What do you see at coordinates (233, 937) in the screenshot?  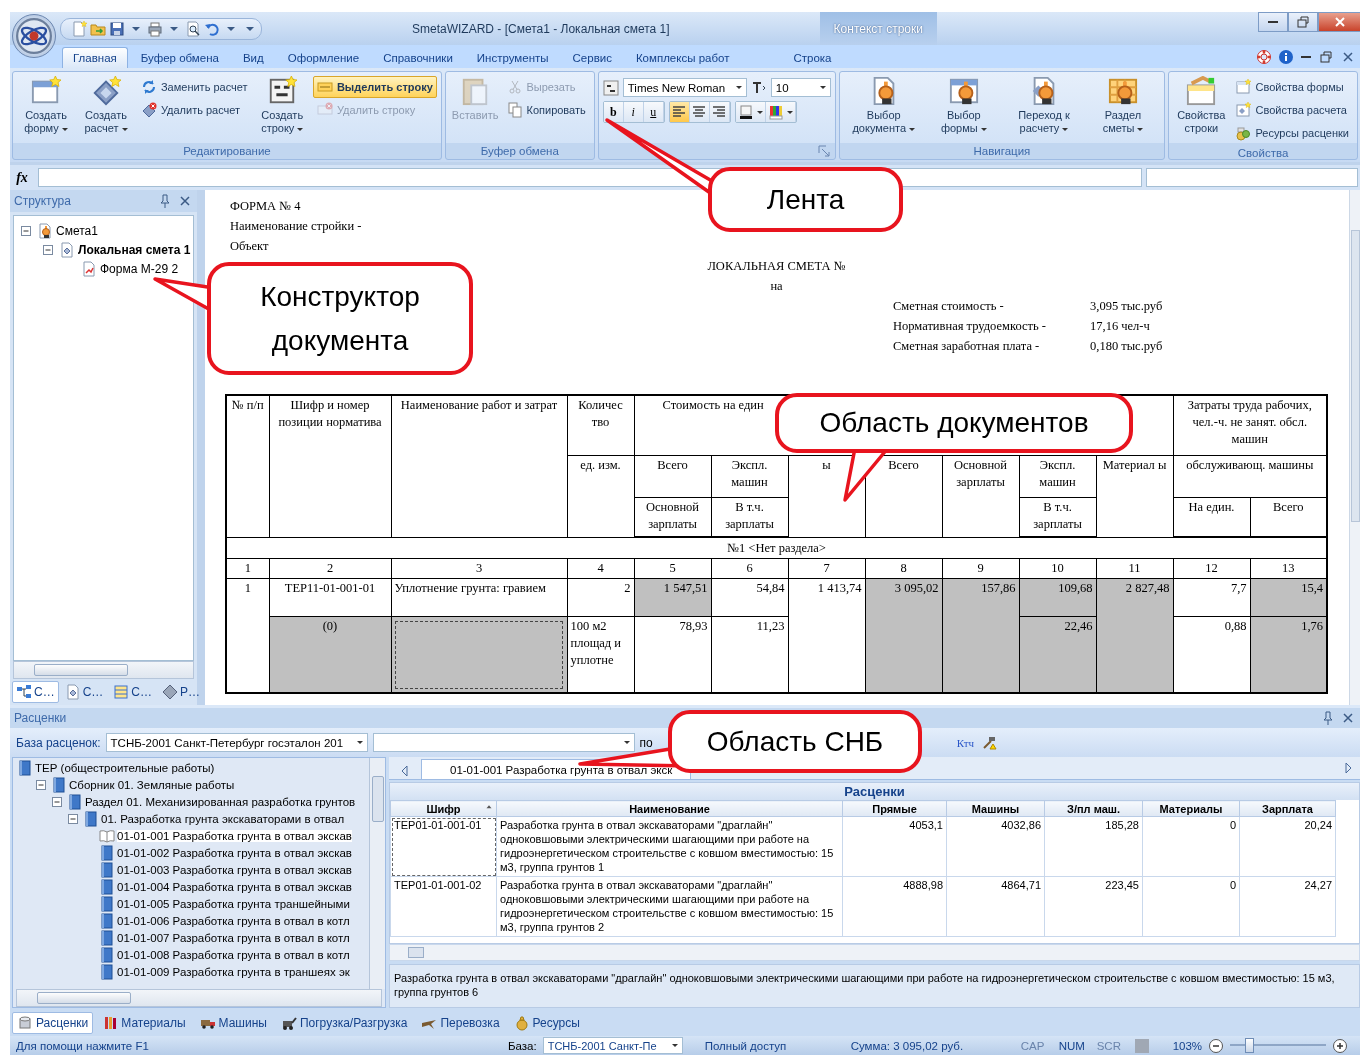 I see `tree-item: 01-01-007 Разработка грунта в отвал в котл` at bounding box center [233, 937].